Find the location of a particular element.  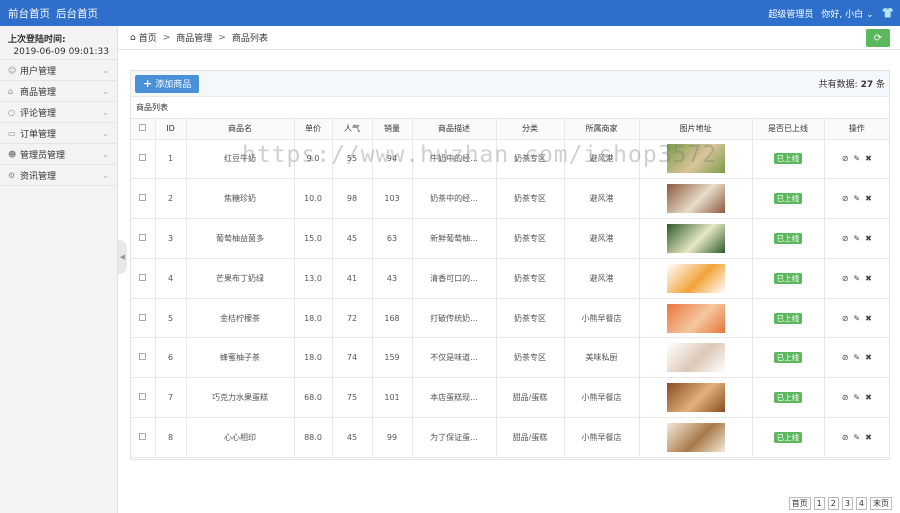

sidebar-item-3: ▭ 订单管理 ⌄ is located at coordinates (58, 133).